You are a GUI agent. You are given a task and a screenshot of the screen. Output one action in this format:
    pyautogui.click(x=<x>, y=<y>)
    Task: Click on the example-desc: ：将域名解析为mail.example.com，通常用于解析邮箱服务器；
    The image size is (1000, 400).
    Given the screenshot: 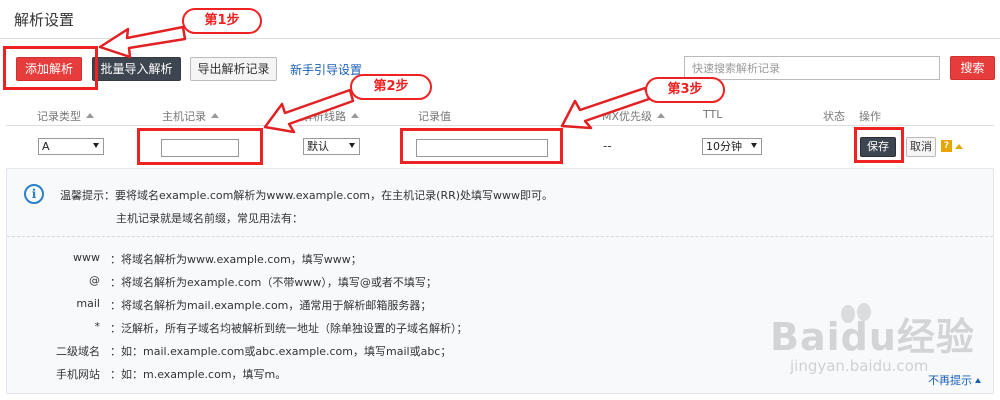 What is the action you would take?
    pyautogui.click(x=271, y=305)
    